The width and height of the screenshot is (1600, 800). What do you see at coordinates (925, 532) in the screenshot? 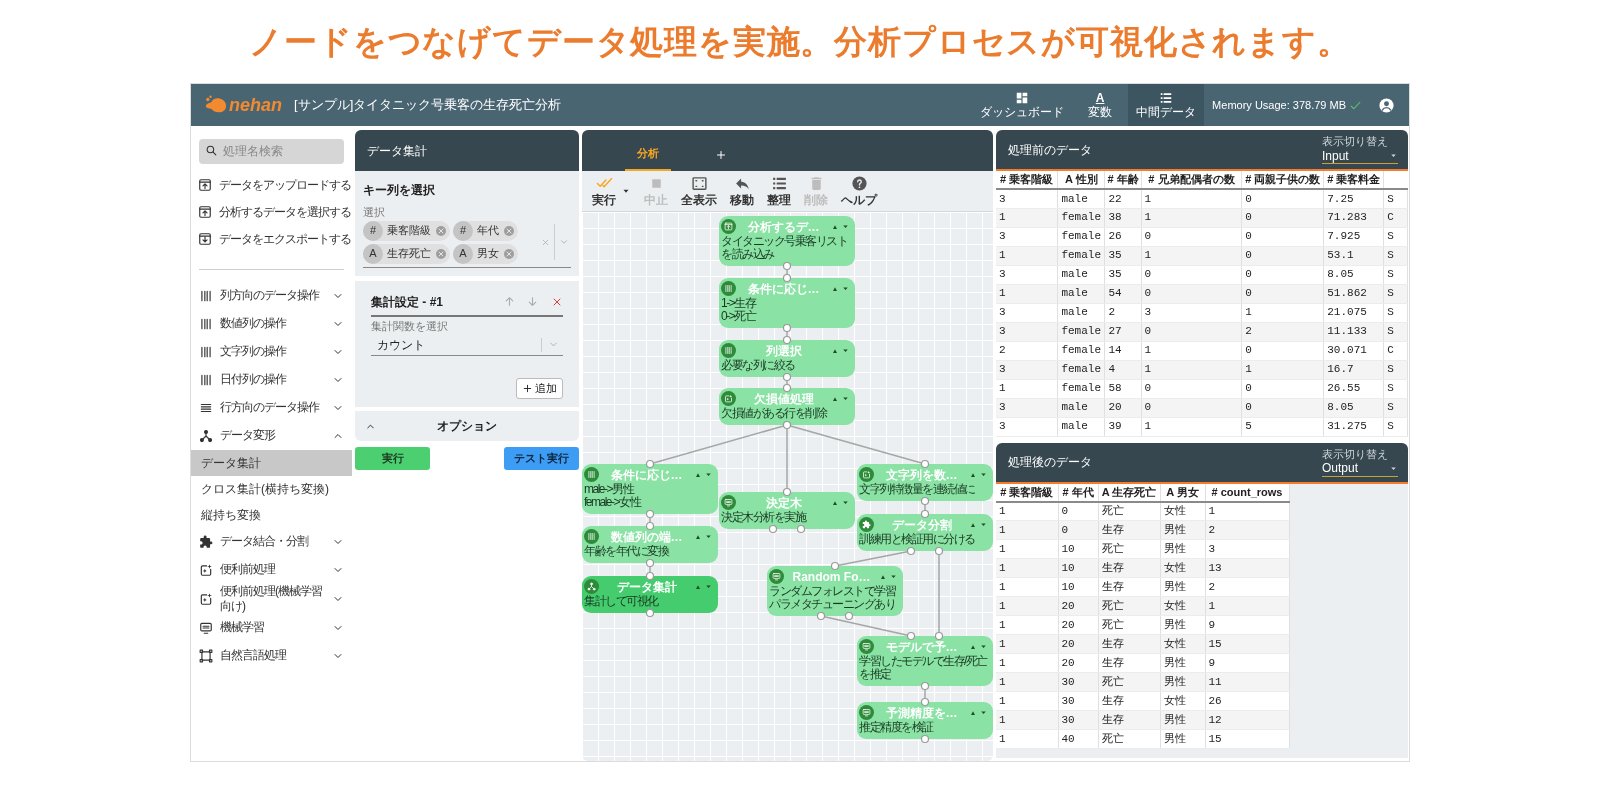
I see `flow-node: データ分割 訓練用と検証用に分ける` at bounding box center [925, 532].